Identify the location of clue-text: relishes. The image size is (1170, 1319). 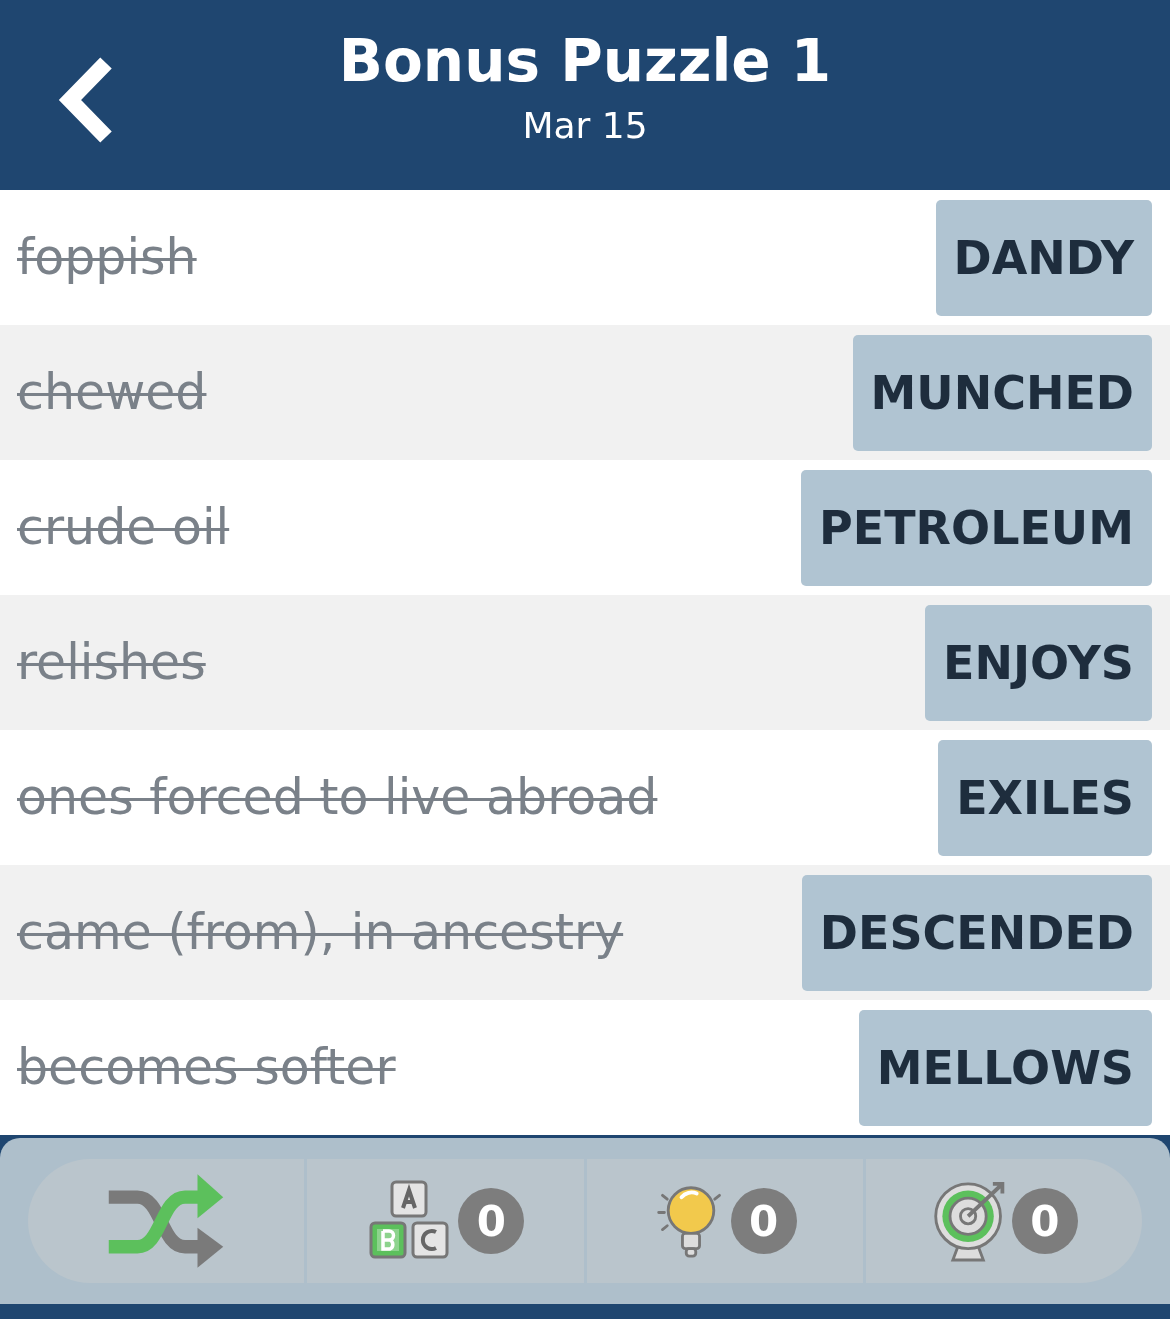
(111, 662).